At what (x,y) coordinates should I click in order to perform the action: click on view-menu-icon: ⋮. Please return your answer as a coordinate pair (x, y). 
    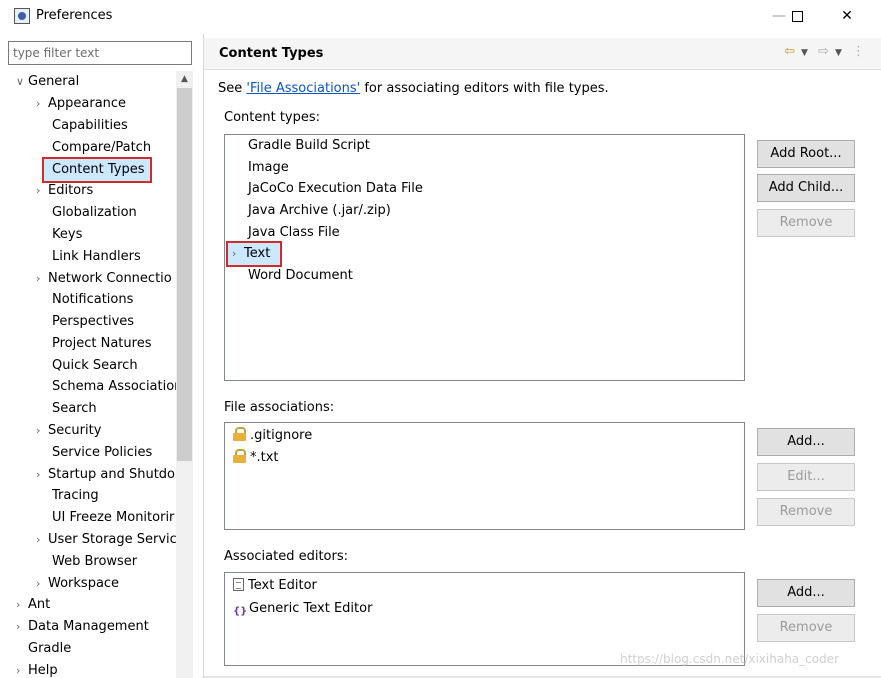
    Looking at the image, I should click on (858, 51).